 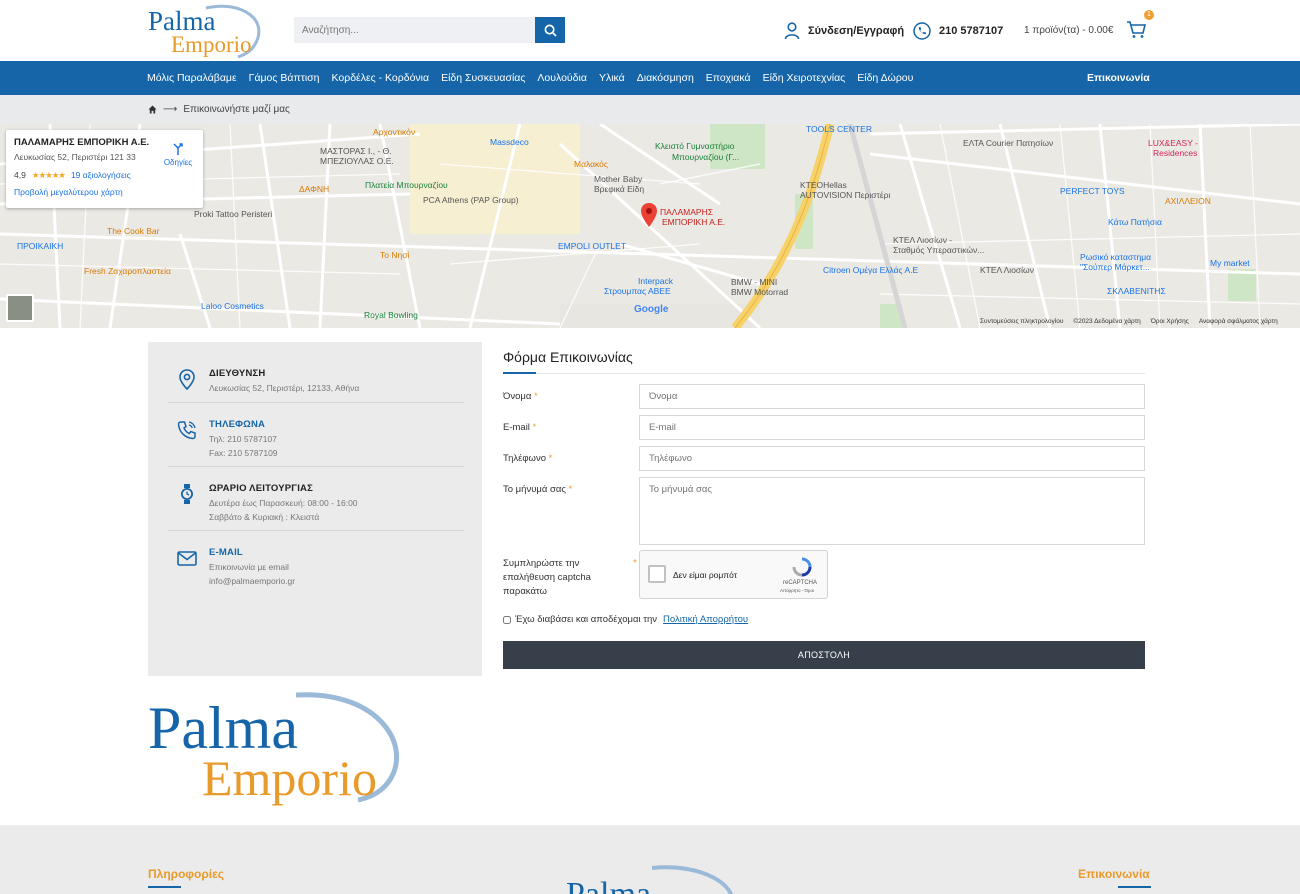 I want to click on map-poi: EMPOLI OUTLET, so click(x=592, y=246).